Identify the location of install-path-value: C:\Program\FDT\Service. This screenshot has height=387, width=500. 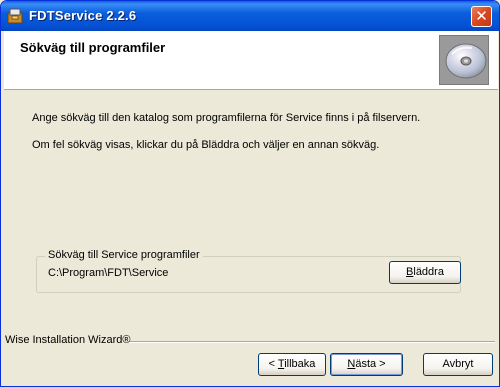
(108, 273).